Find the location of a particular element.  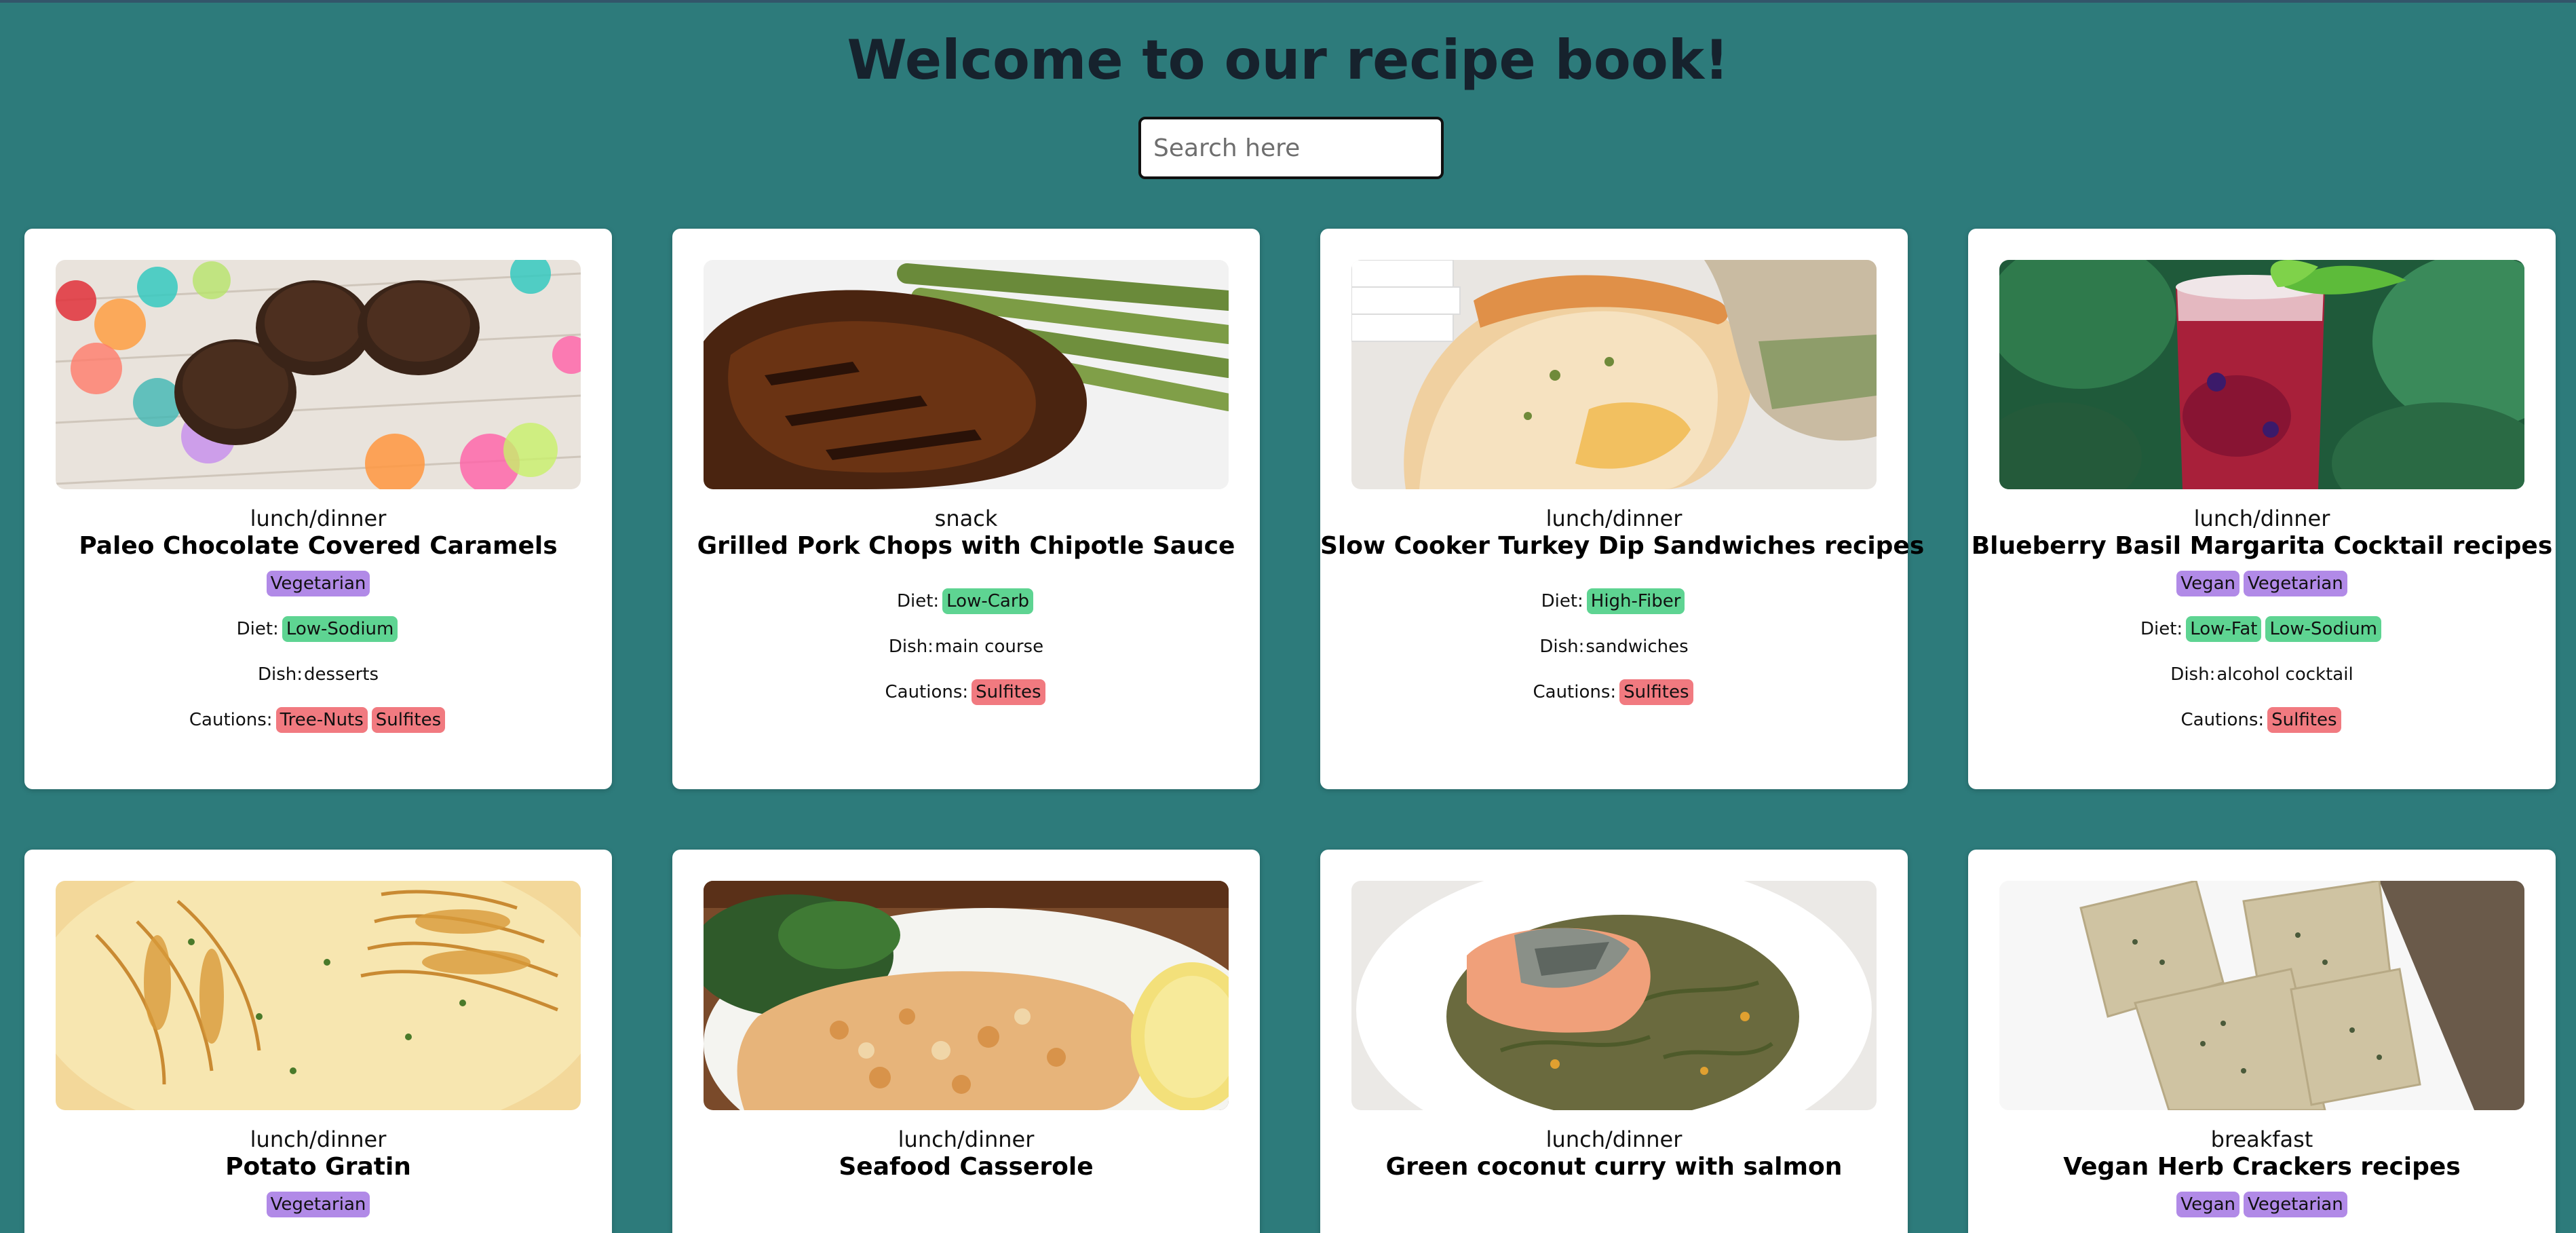

diet-row: Diet: Low-Sodium is located at coordinates (318, 628).